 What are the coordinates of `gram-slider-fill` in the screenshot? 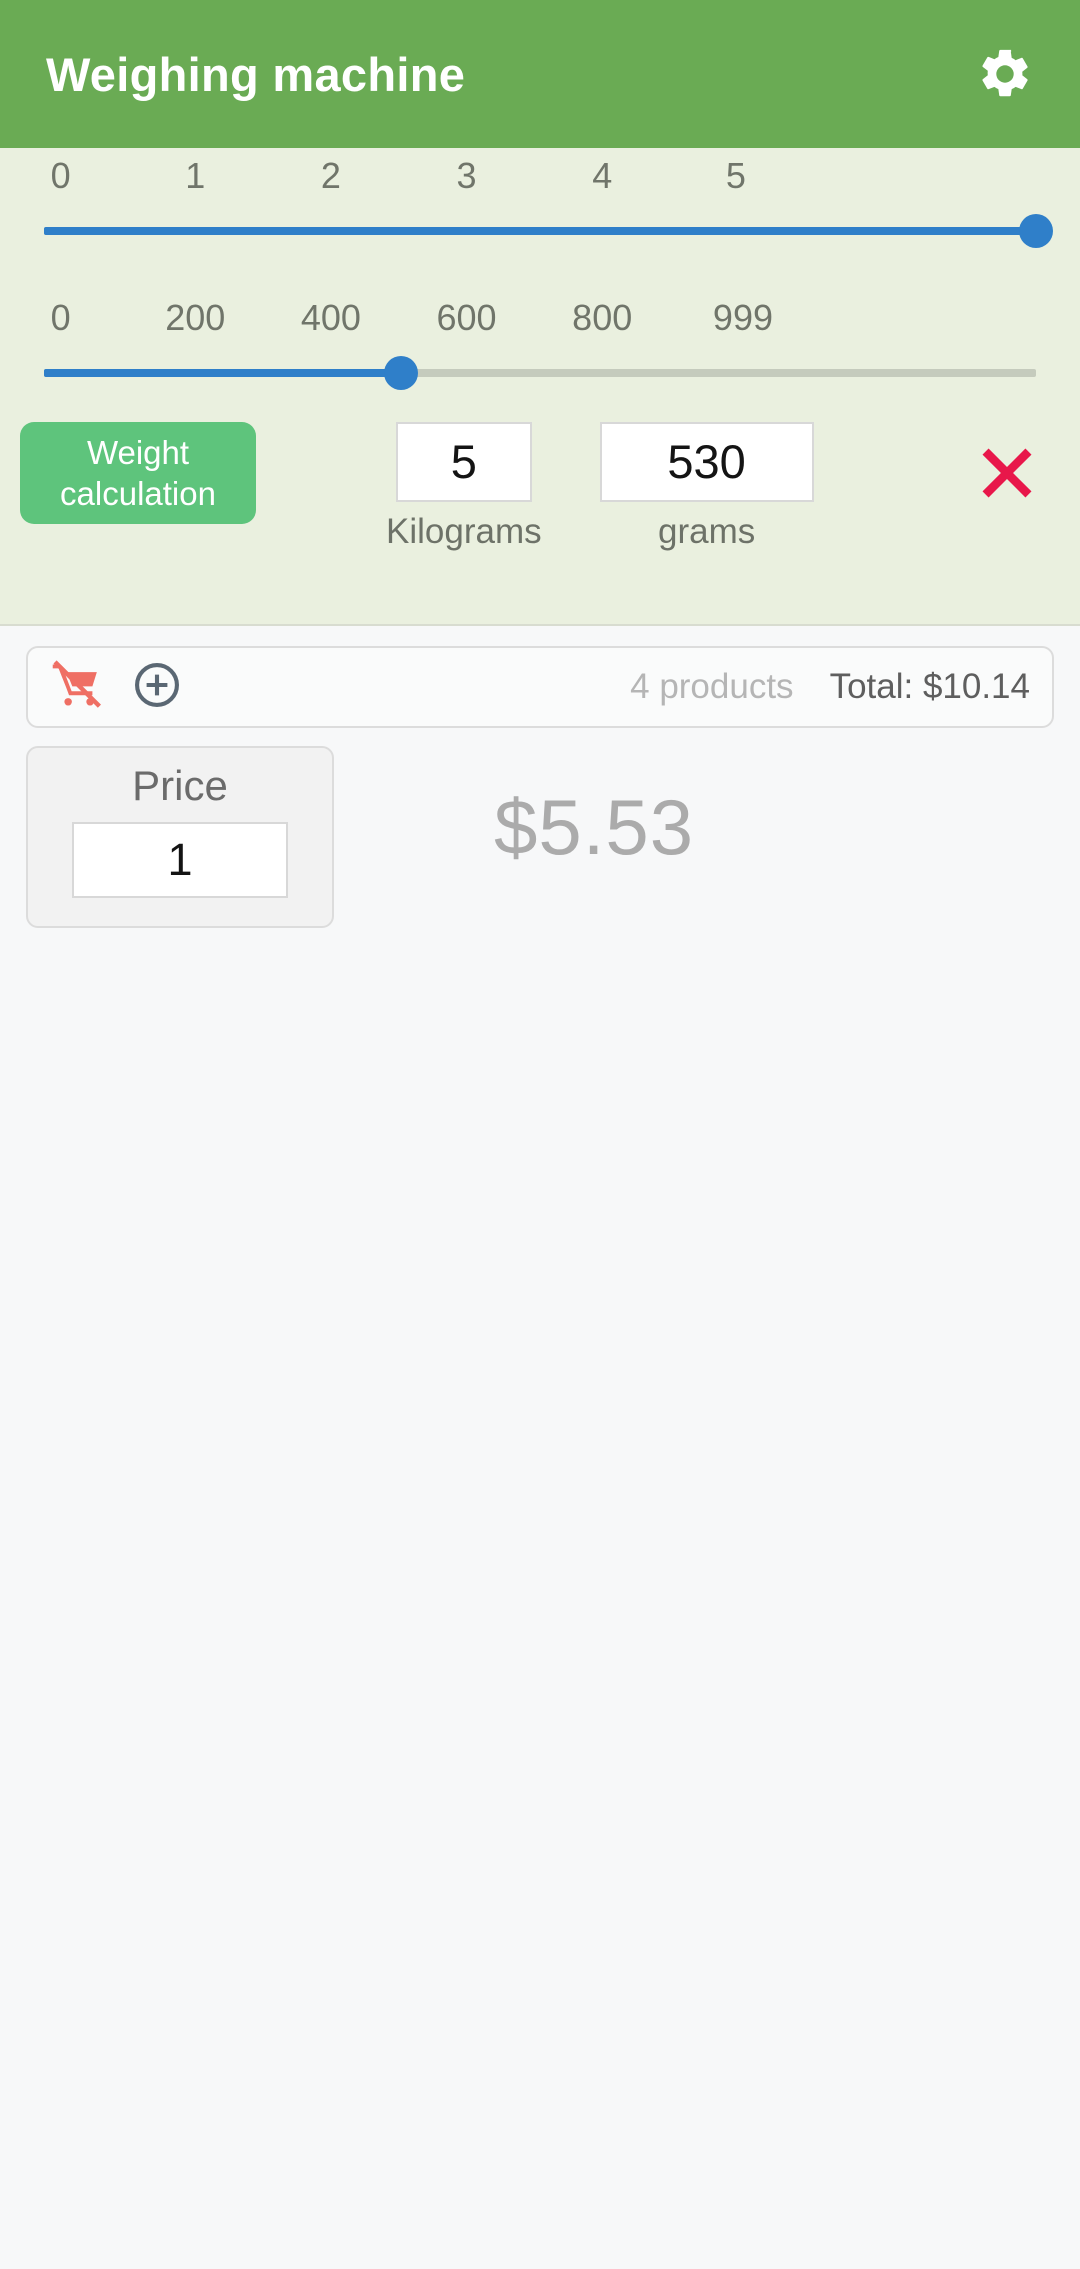 It's located at (223, 373).